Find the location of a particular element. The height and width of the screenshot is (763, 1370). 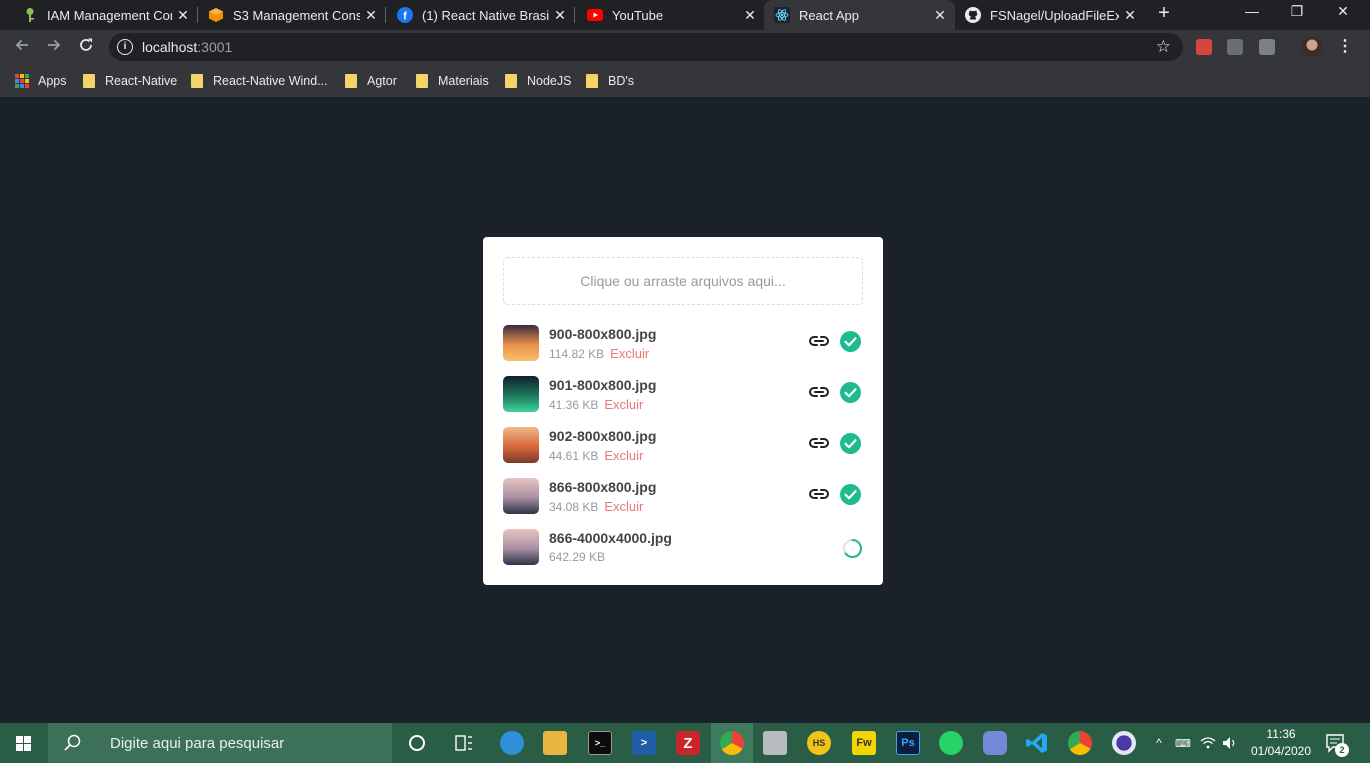

shield-extension-icon is located at coordinates (1204, 47).